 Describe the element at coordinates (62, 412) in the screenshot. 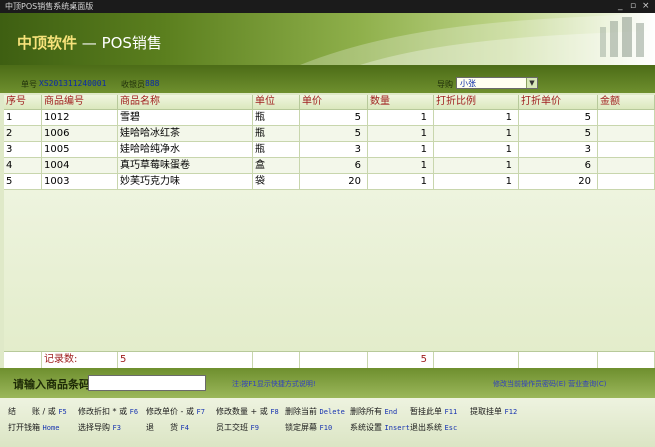

I see `shortcut-key: F5` at that location.